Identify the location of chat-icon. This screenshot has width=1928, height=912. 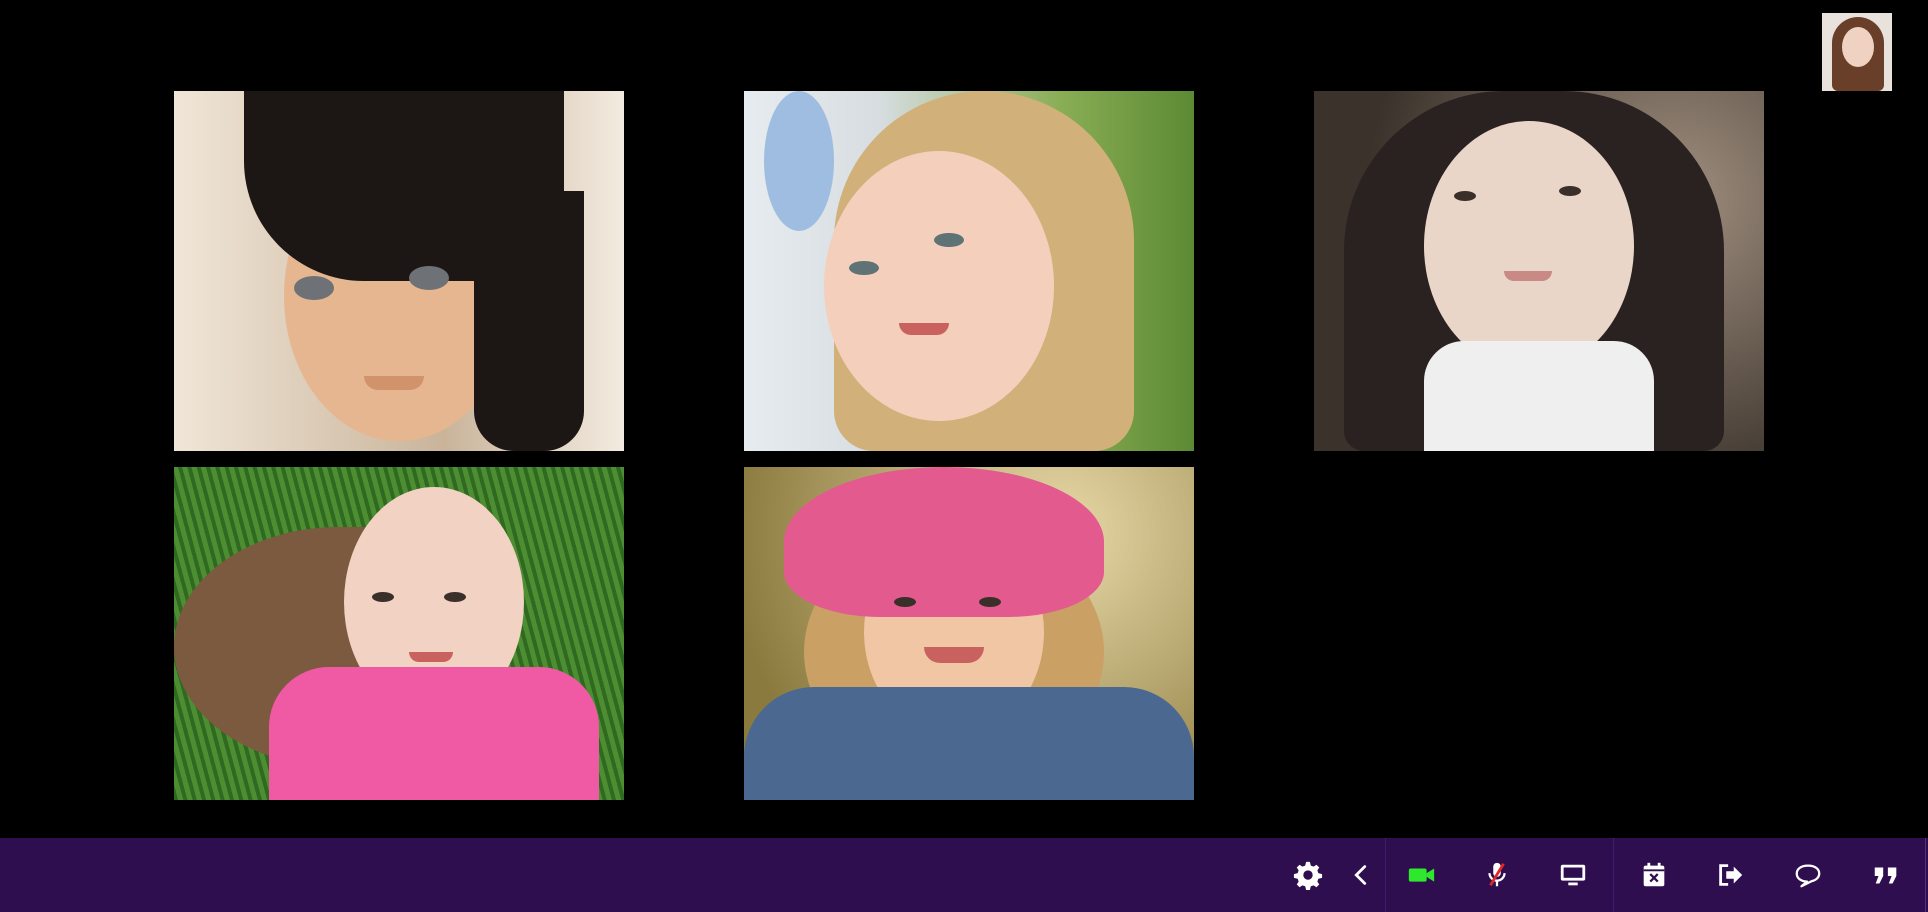
(1808, 875).